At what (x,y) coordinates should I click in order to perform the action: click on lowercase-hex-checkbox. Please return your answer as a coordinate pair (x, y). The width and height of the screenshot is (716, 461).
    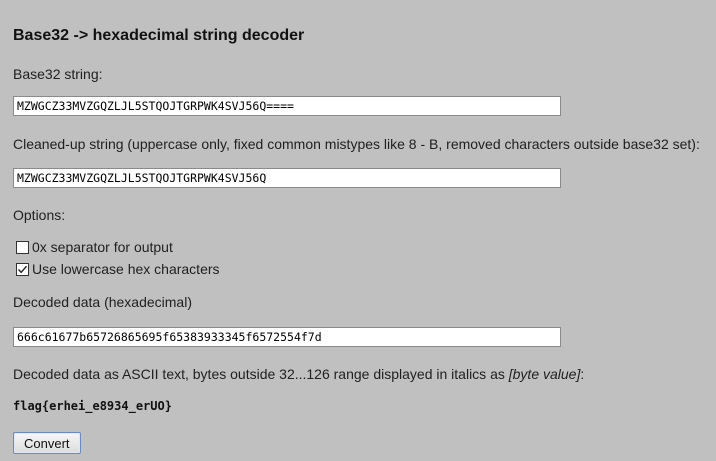
    Looking at the image, I should click on (22, 269).